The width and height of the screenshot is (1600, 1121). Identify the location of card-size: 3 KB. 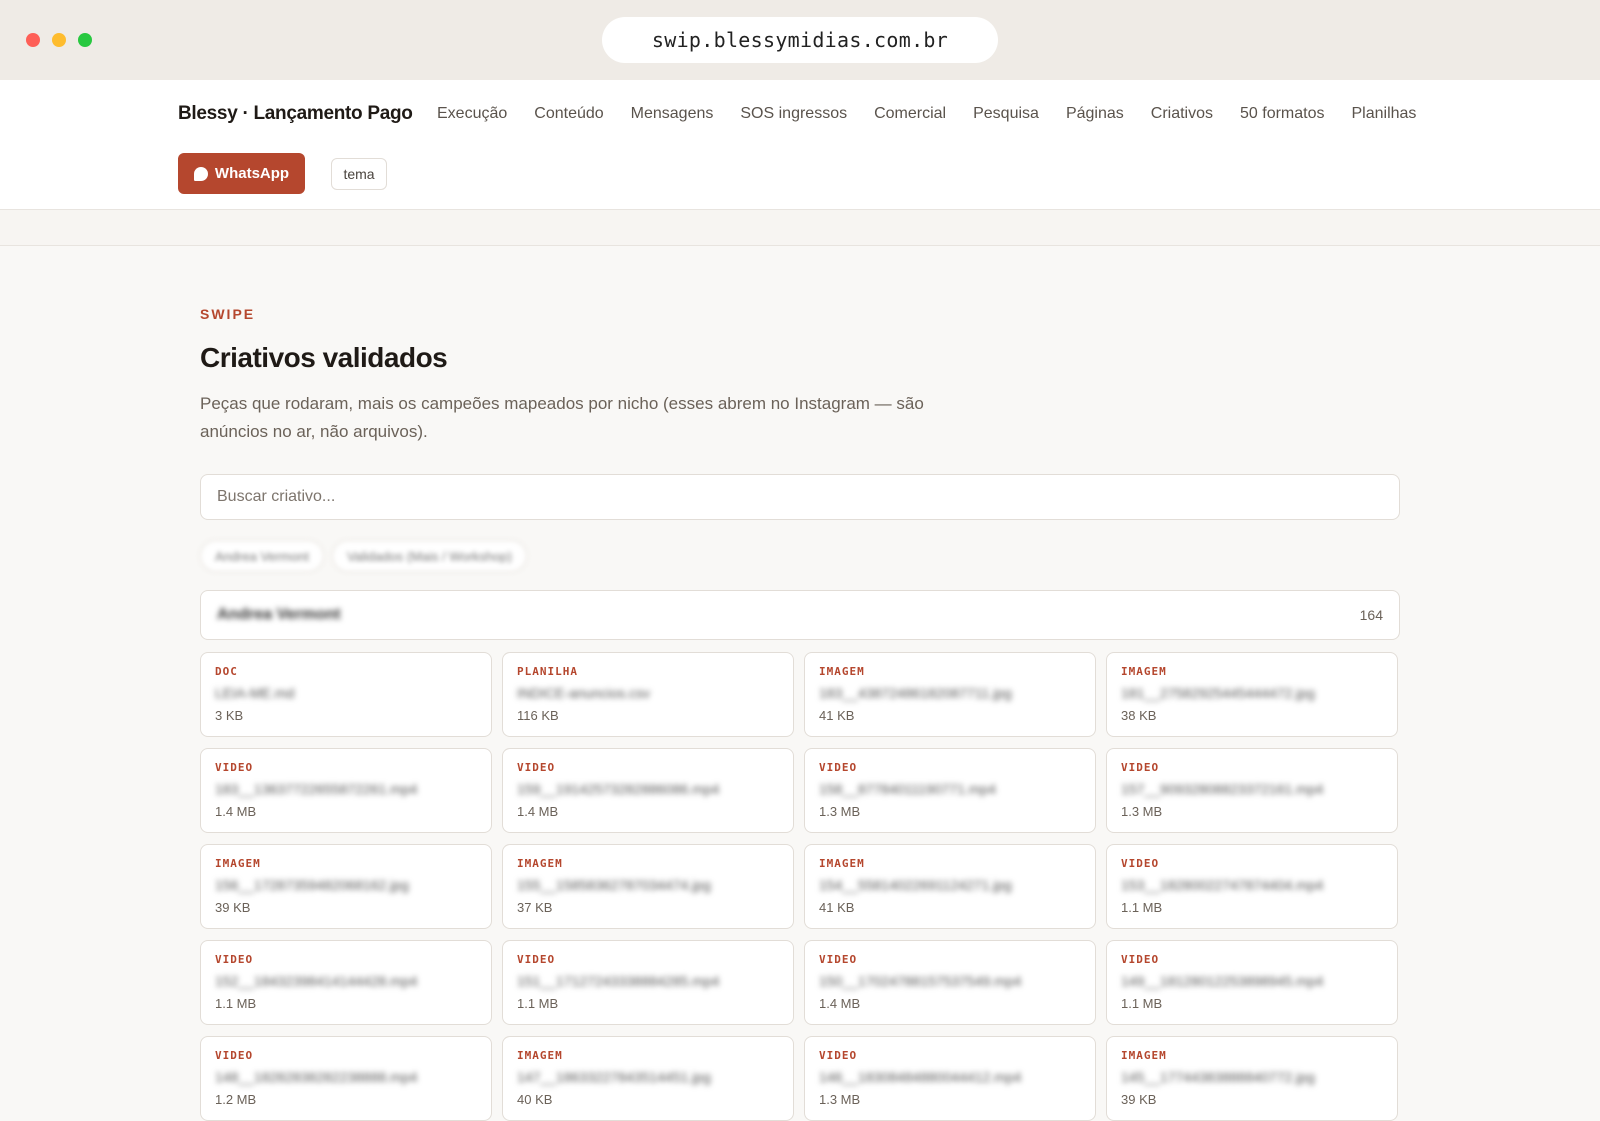
(229, 715).